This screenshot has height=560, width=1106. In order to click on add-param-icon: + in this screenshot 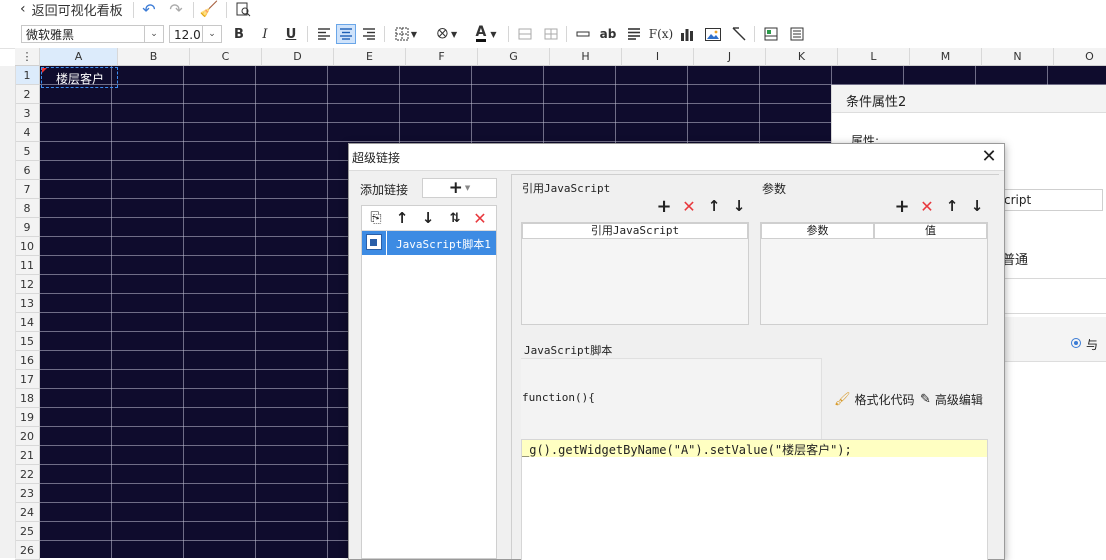, I will do `click(902, 206)`.